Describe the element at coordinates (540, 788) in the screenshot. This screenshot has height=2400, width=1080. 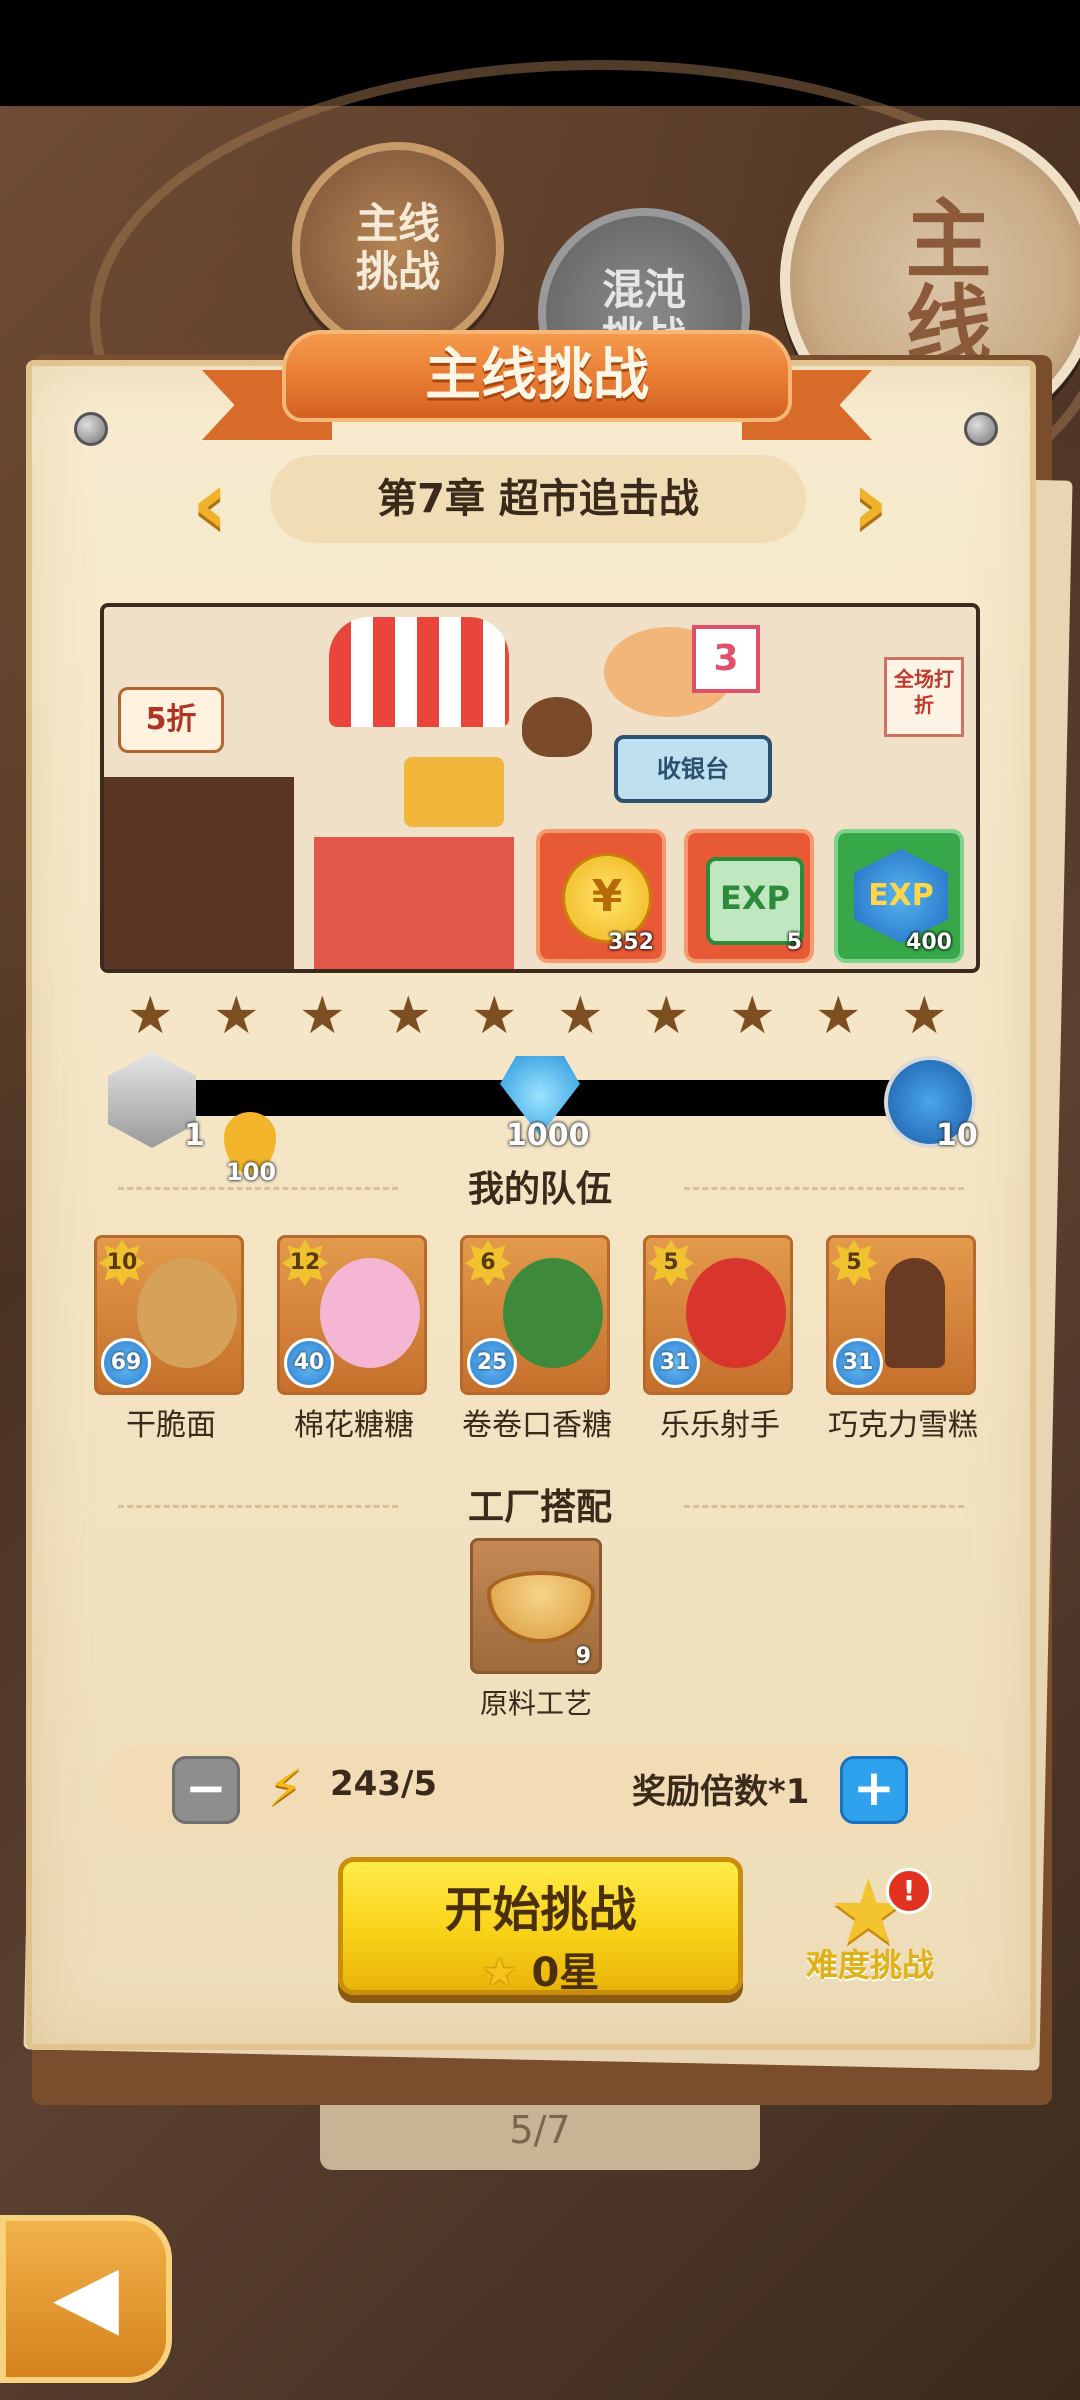
I see `stage-preview: 5折 收银台 3 全场打折 ¥ 352 EXP 5 EXP 400` at that location.